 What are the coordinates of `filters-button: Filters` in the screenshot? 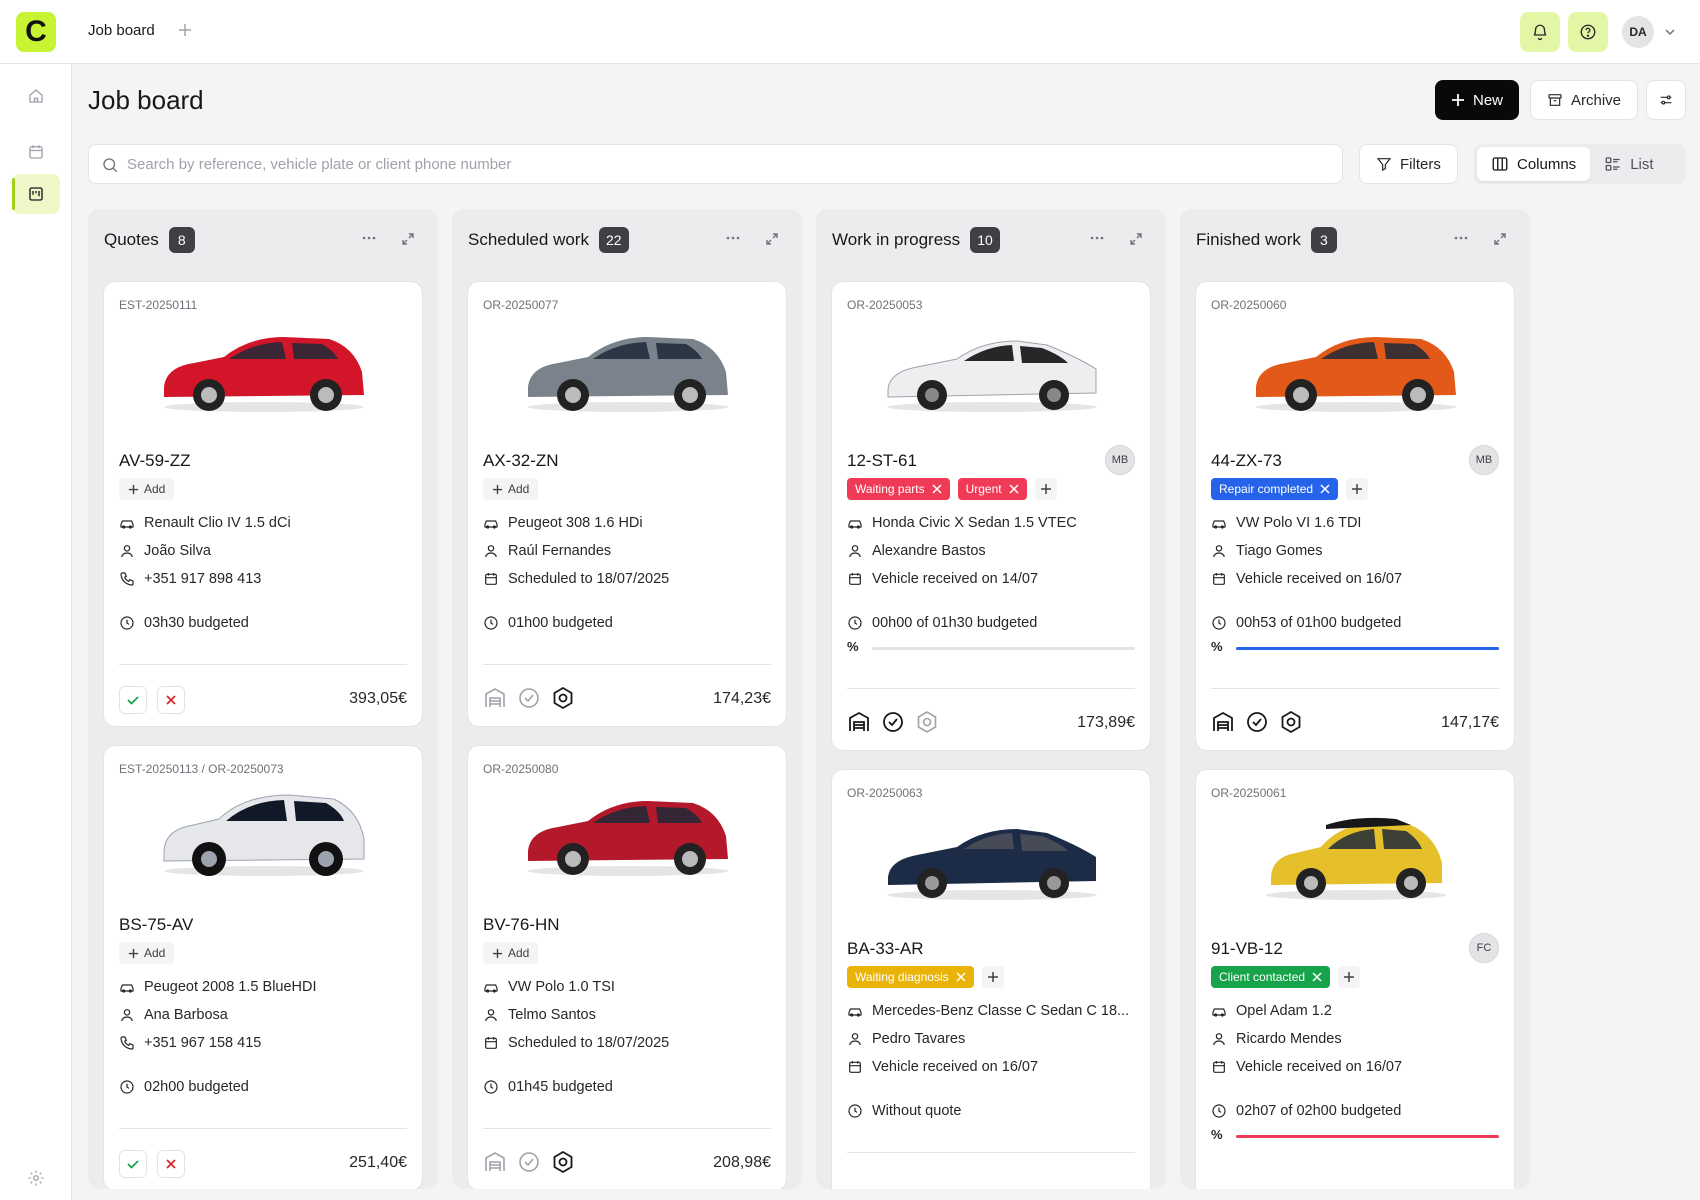 It's located at (1408, 164).